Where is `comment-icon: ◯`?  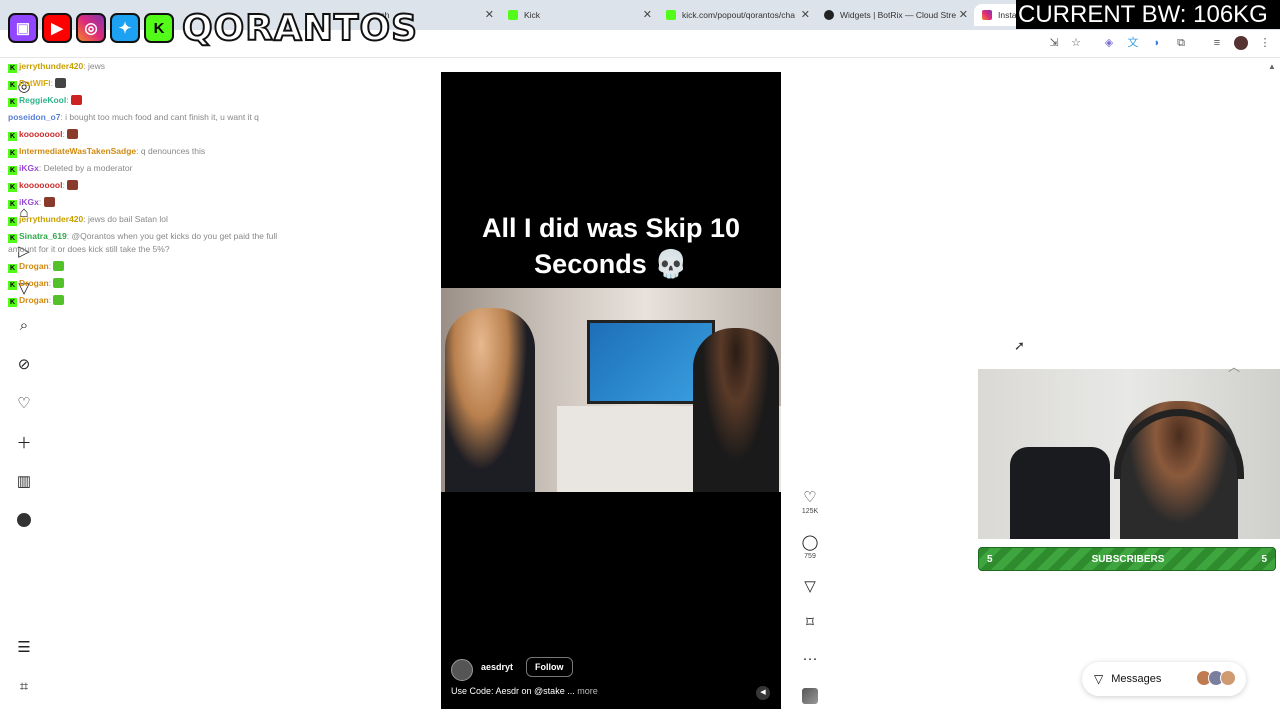
comment-icon: ◯ is located at coordinates (810, 543).